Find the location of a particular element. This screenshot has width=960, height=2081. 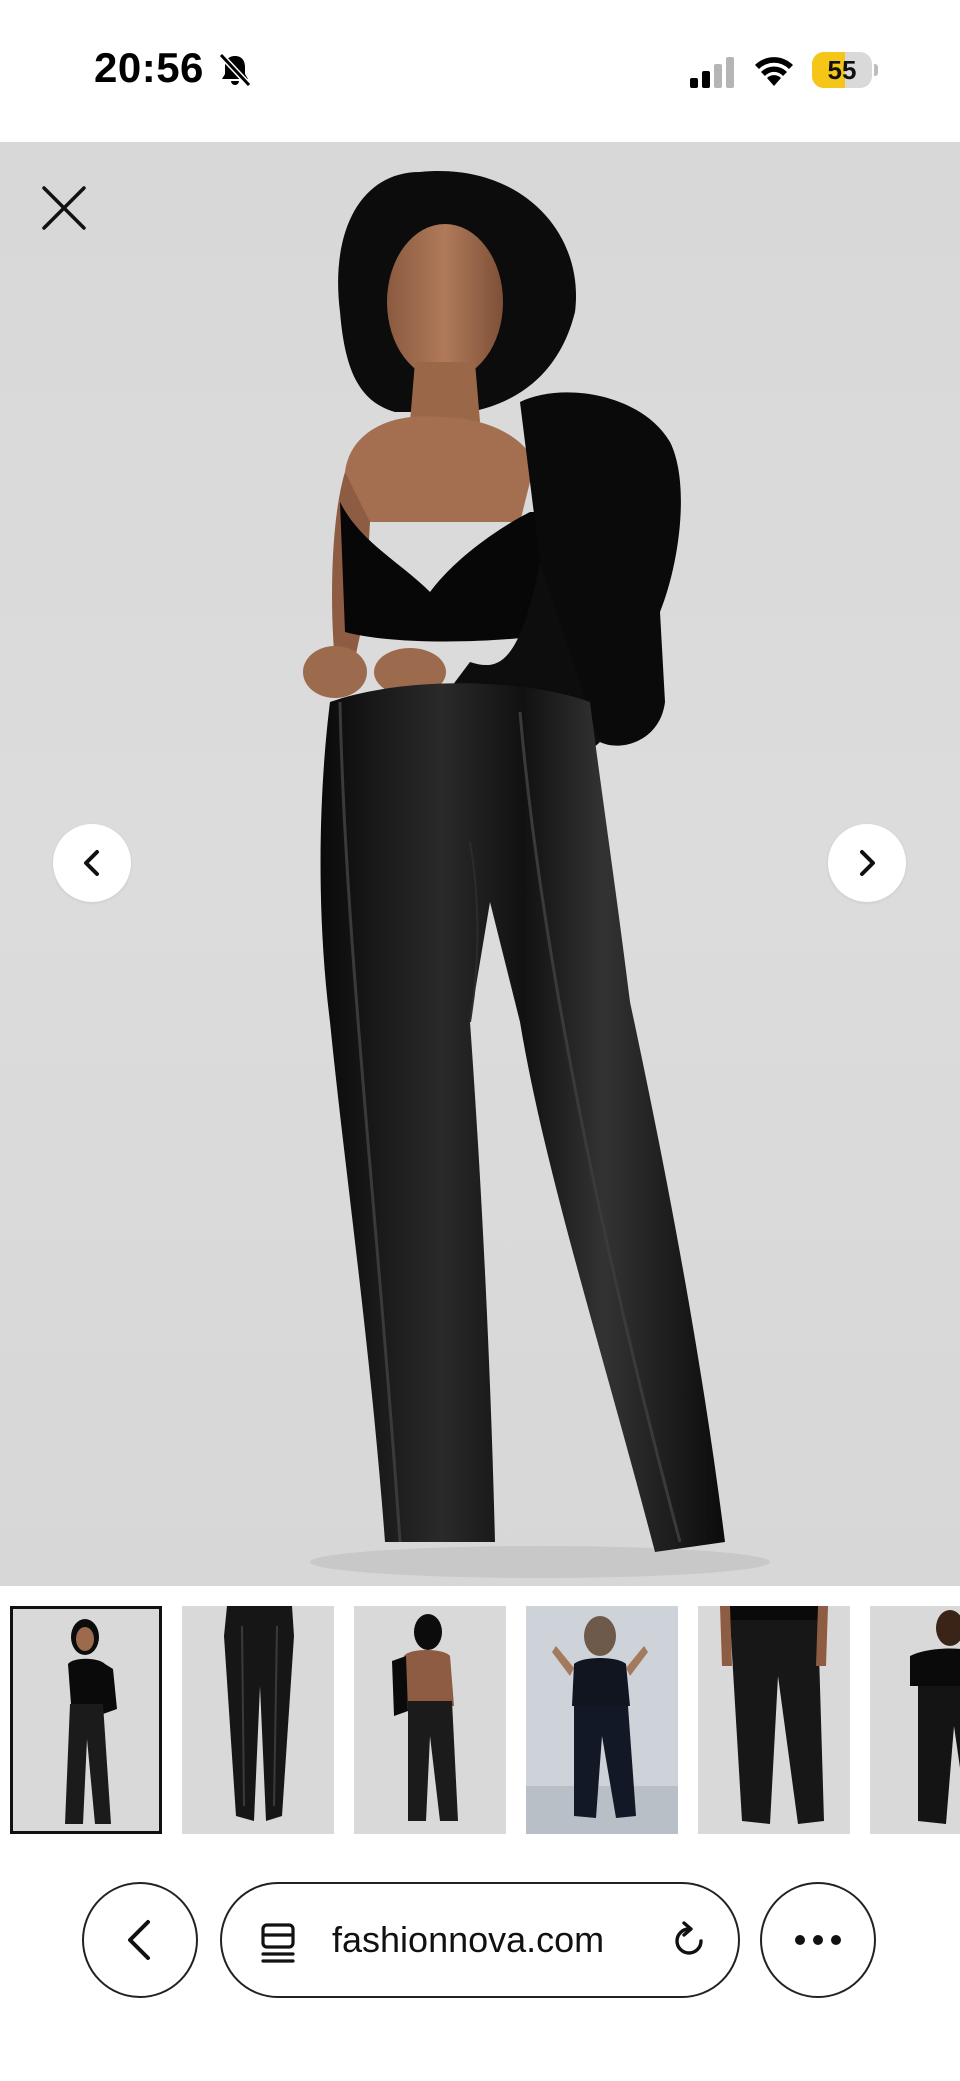

close-button is located at coordinates (64, 208).